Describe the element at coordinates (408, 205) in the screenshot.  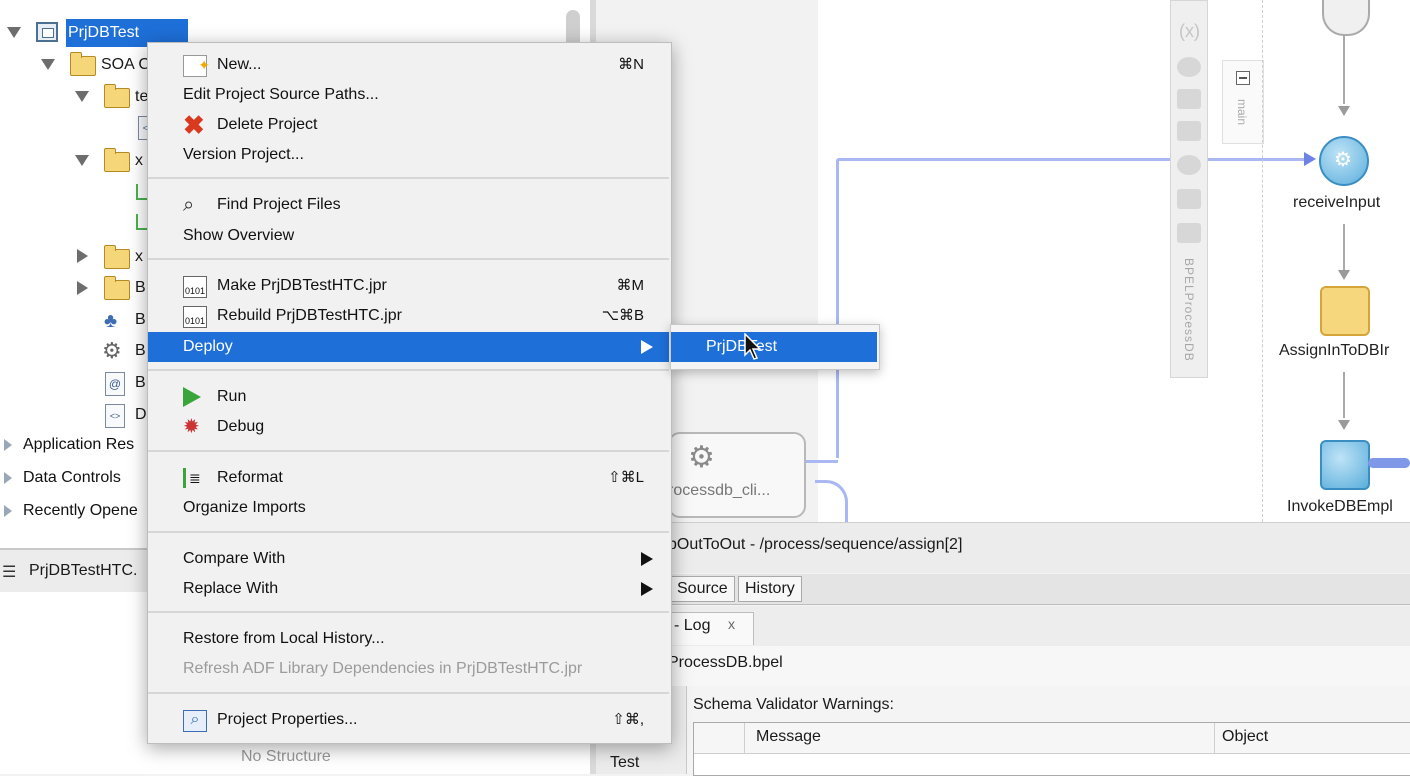
I see `menu-item-find-project-files: ⌕ Find Project Files` at that location.